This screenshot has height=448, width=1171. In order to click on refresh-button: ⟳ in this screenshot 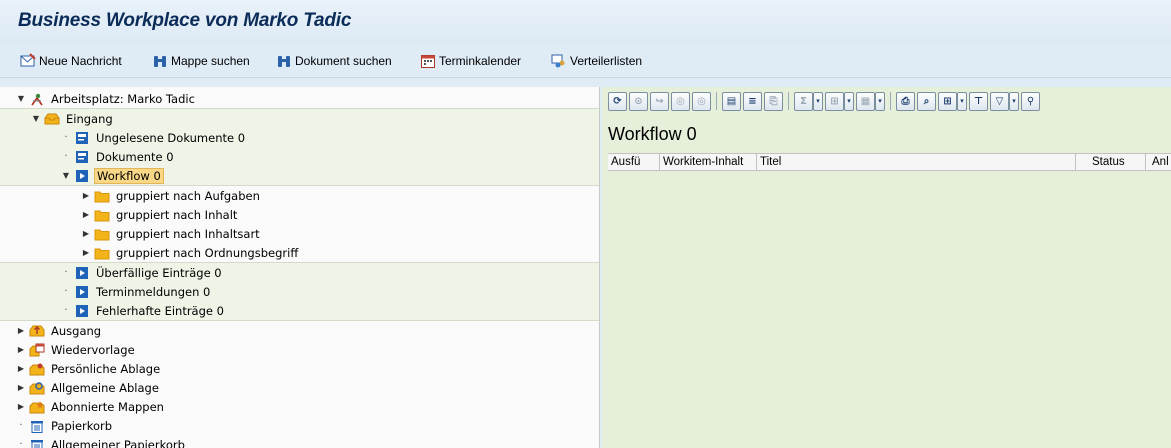, I will do `click(617, 101)`.